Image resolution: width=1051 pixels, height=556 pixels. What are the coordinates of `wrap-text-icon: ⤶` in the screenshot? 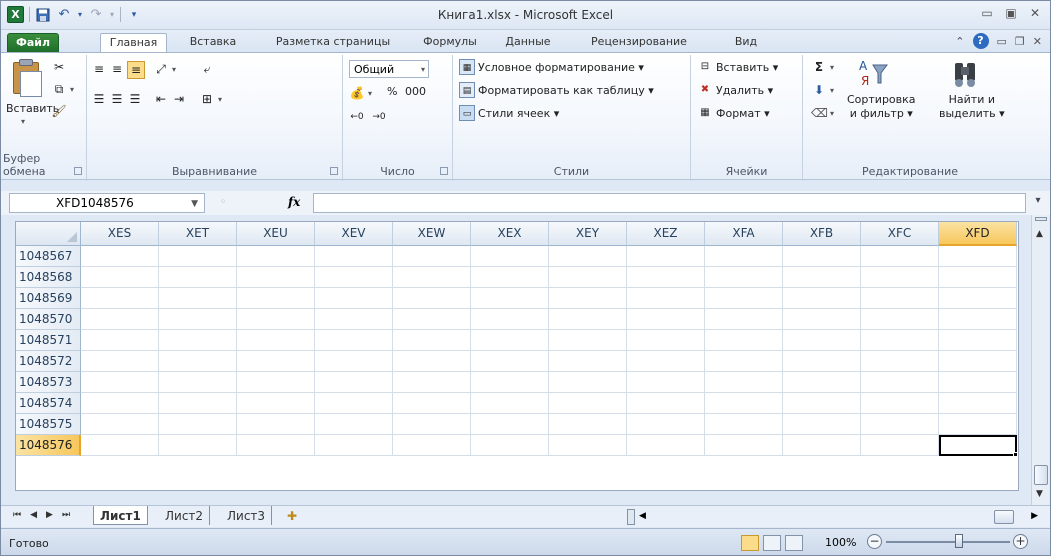 It's located at (207, 69).